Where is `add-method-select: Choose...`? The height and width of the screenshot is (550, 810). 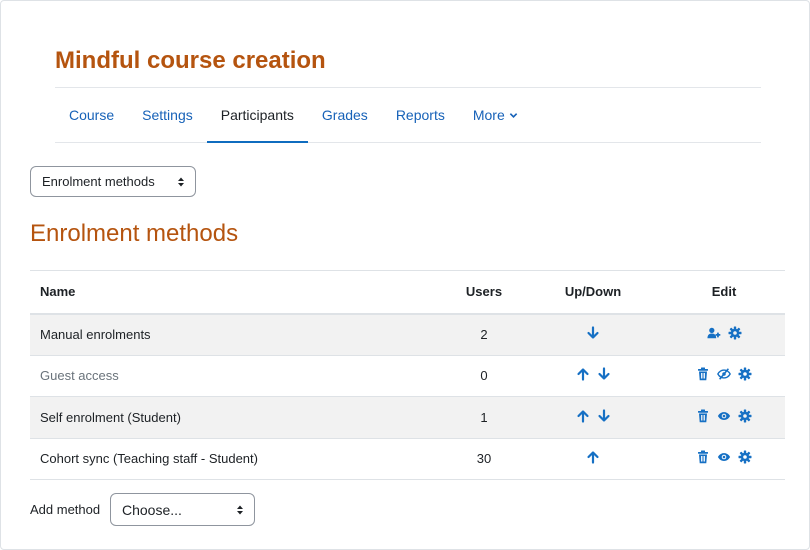
add-method-select: Choose... is located at coordinates (182, 509).